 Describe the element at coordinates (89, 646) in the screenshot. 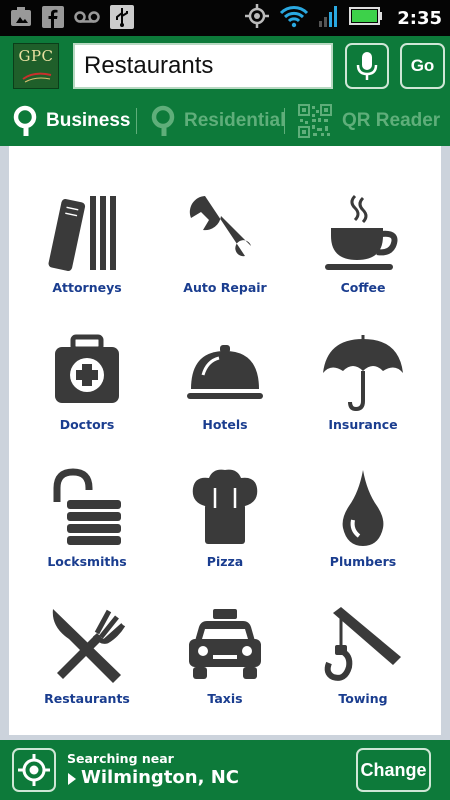

I see `knife-fork-icon` at that location.